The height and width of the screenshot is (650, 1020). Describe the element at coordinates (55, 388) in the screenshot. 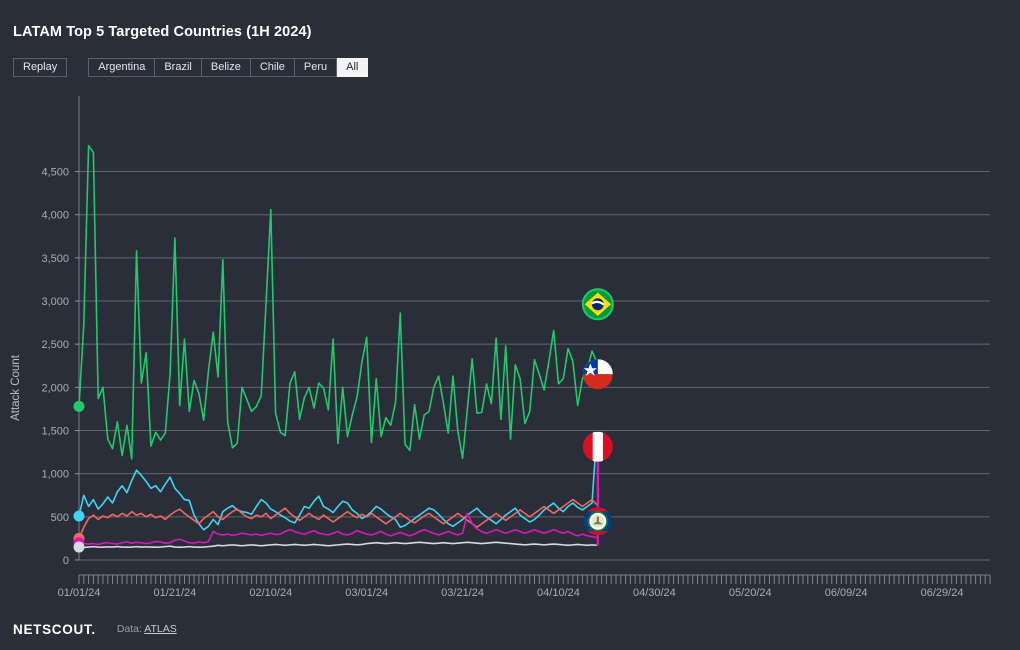

I see `y-tick-label: 2,000` at that location.